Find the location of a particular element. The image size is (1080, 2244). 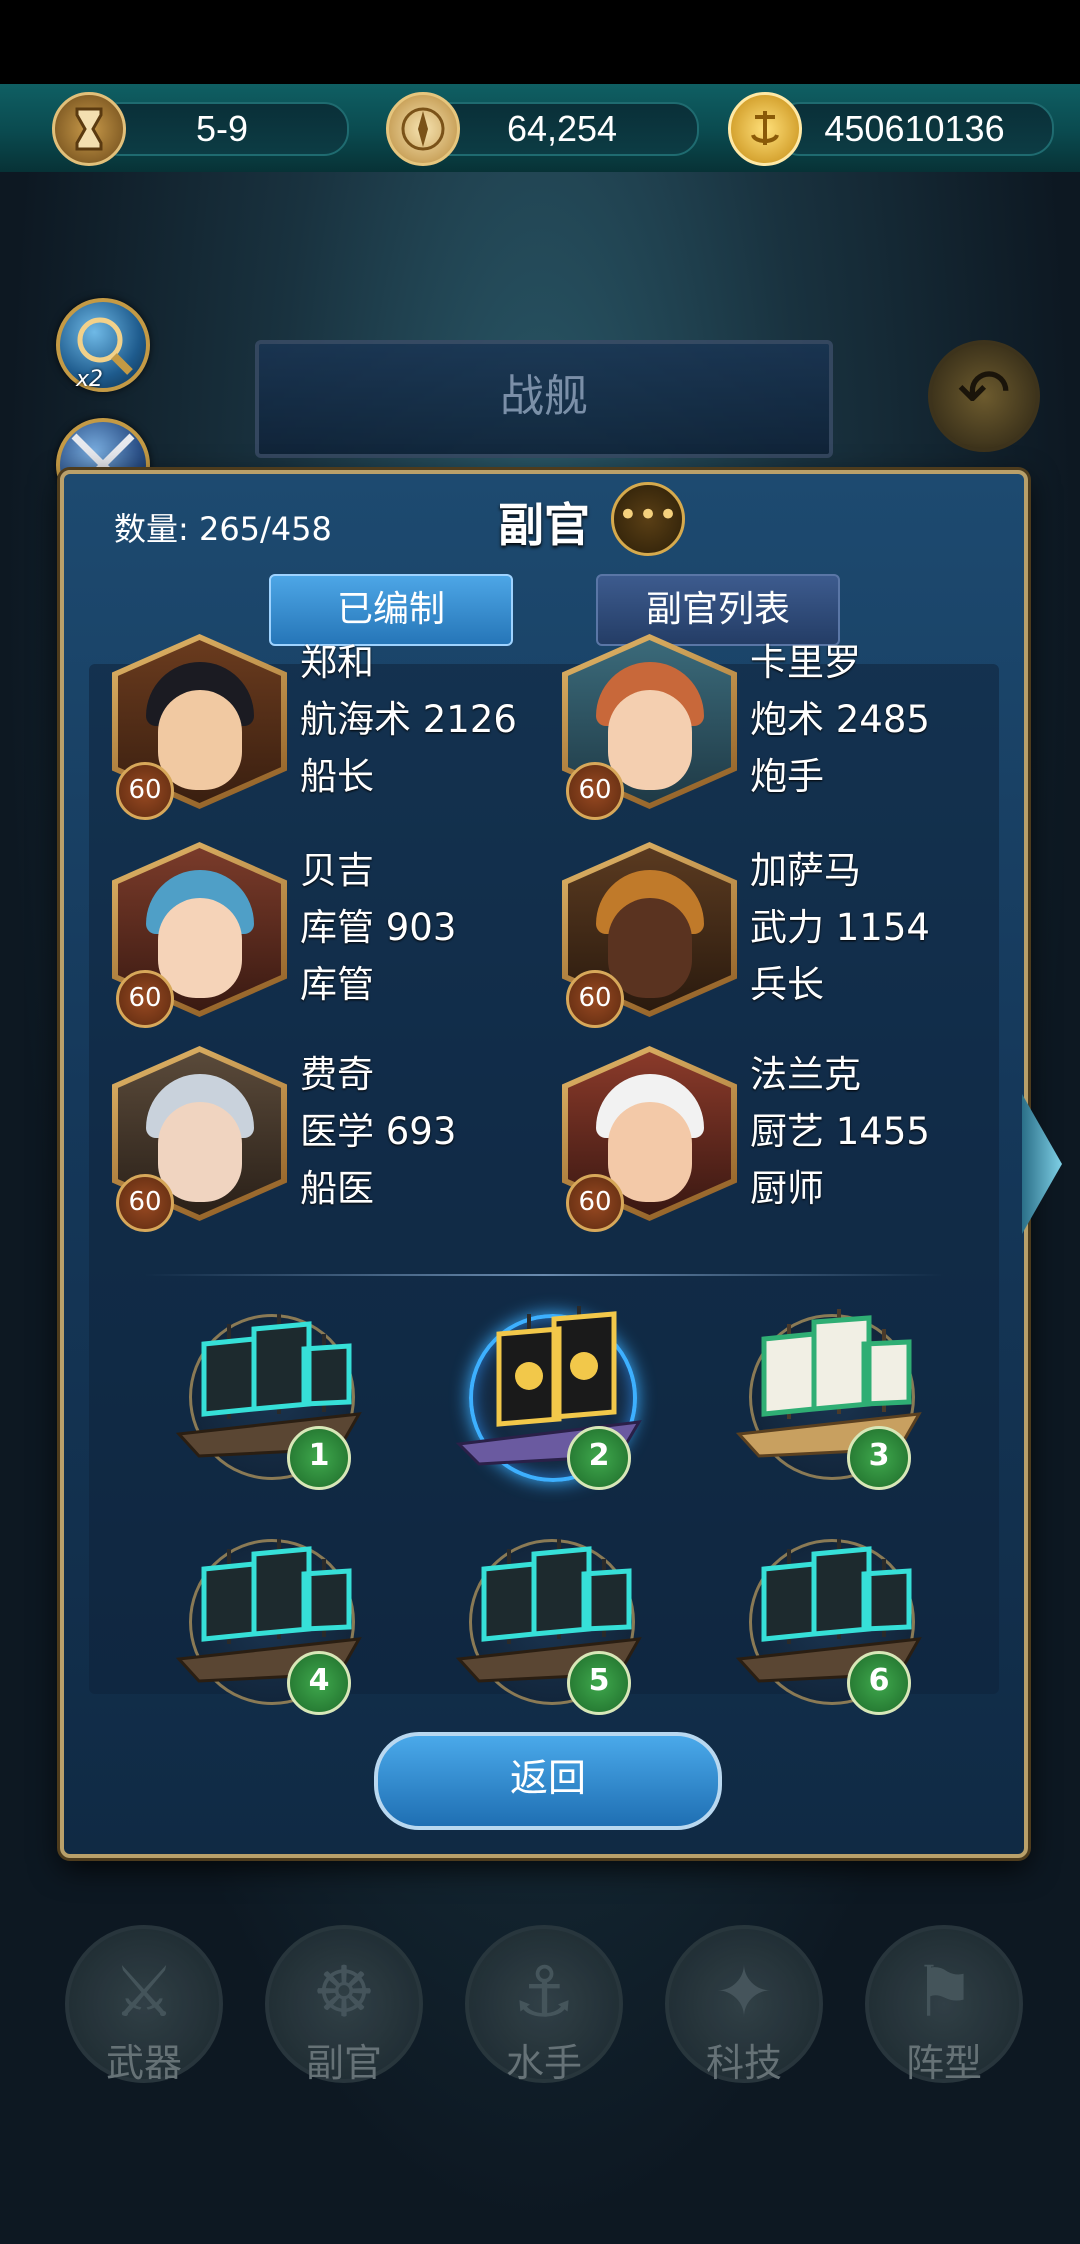

officer-skill: 厨艺 1455 is located at coordinates (840, 1131).